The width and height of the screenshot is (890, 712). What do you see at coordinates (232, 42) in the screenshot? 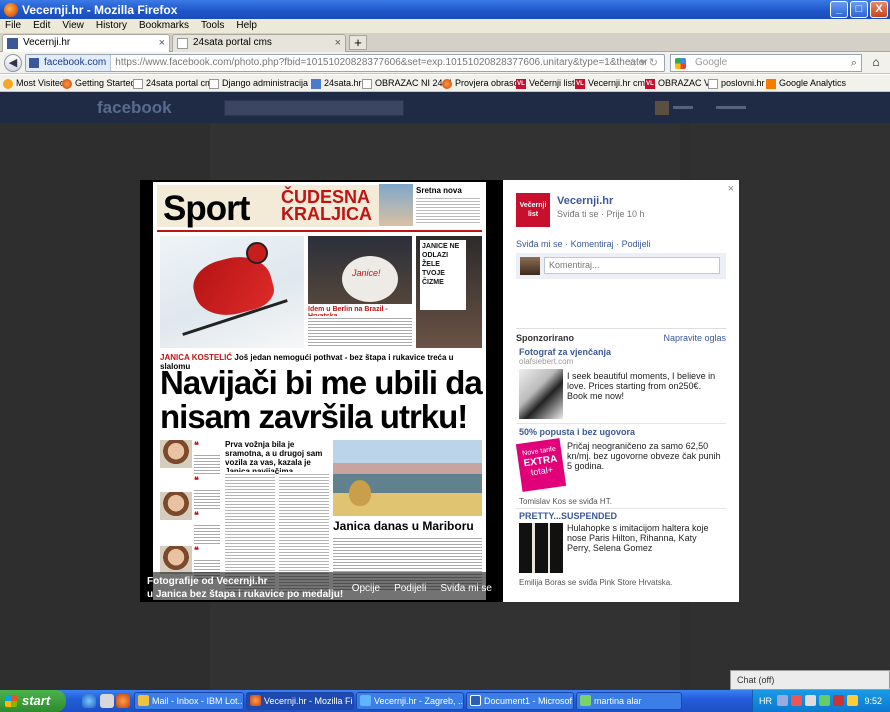
I see `tab-label: 24sata portal cms` at bounding box center [232, 42].